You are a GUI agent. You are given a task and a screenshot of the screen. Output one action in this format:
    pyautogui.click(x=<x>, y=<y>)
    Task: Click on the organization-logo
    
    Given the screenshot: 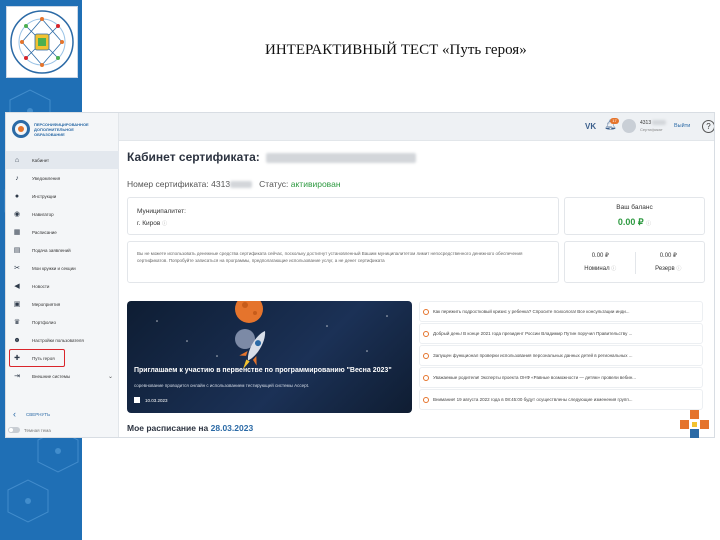 What is the action you would take?
    pyautogui.click(x=42, y=42)
    